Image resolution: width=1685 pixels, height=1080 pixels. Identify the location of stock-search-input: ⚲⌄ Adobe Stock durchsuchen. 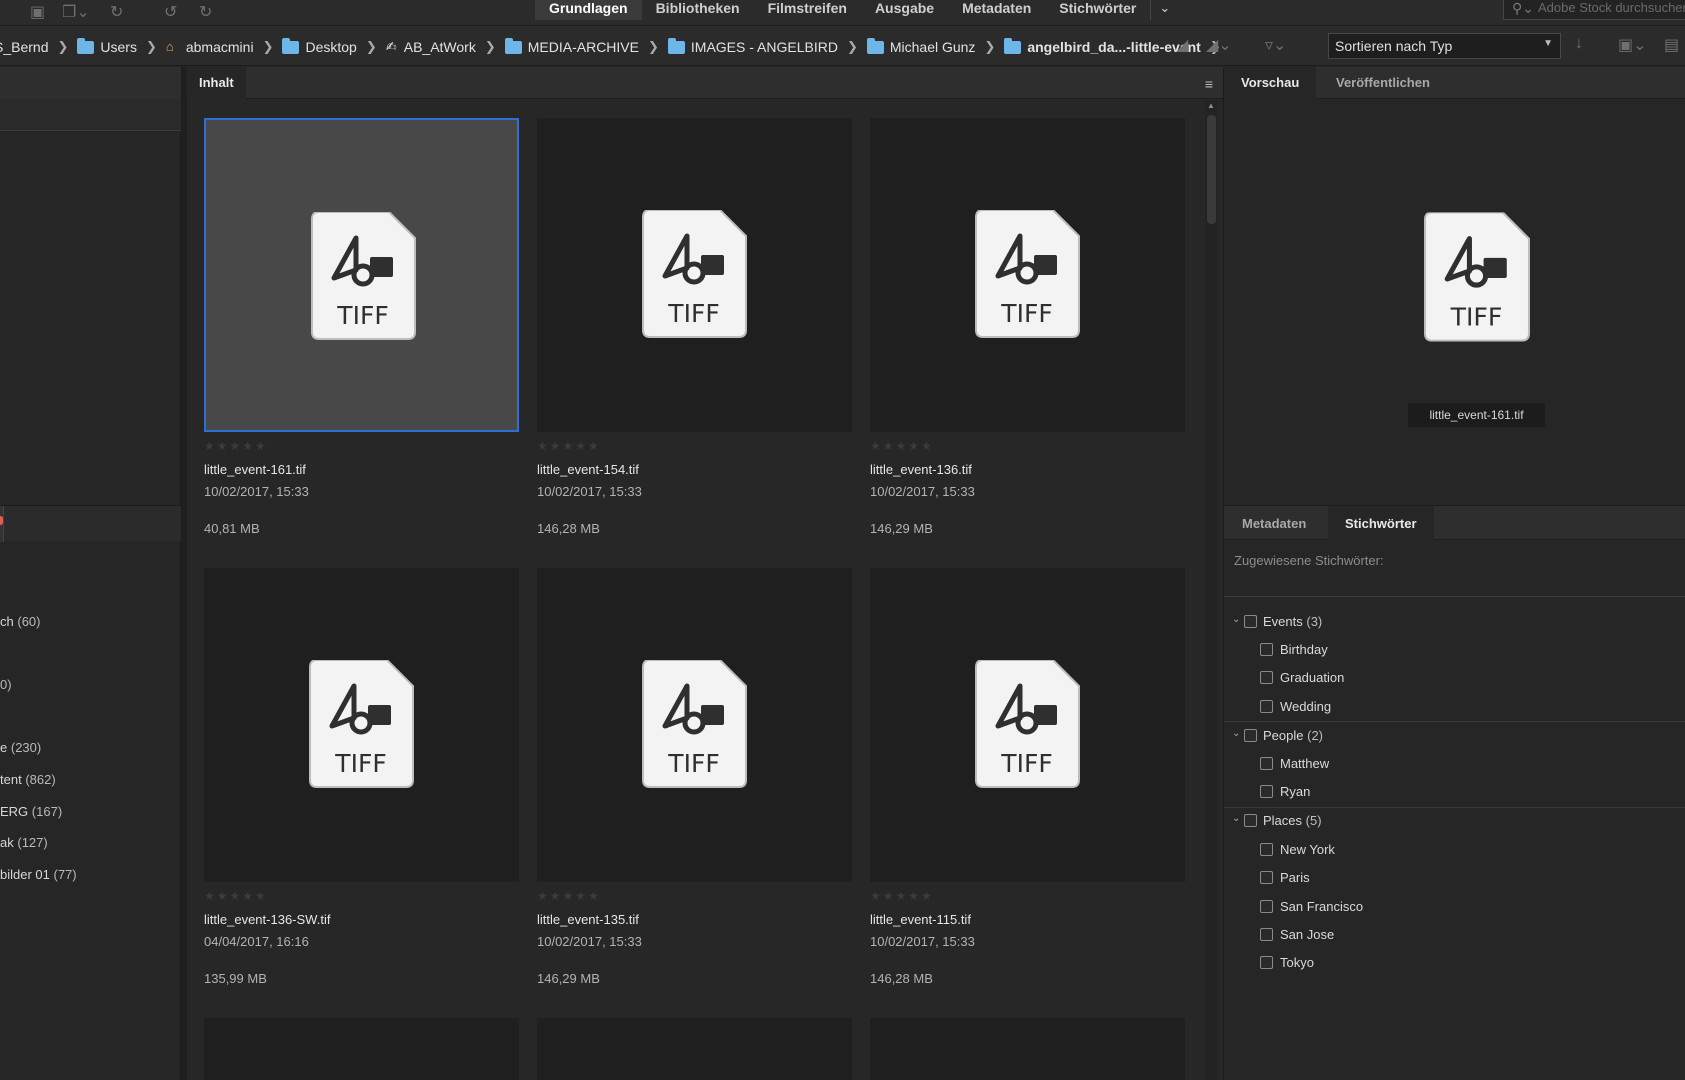
(1594, 10).